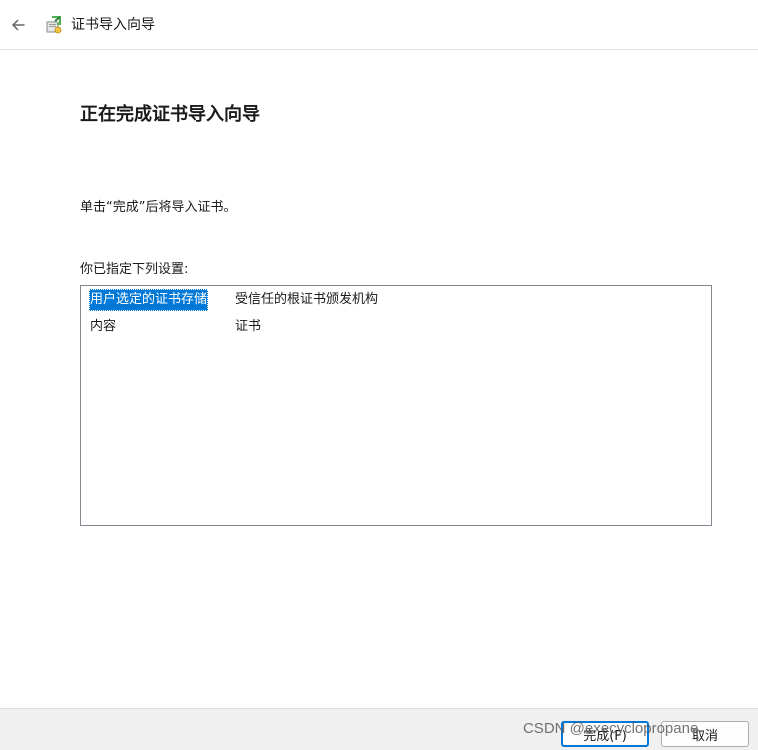  What do you see at coordinates (158, 207) in the screenshot?
I see `instruction-text: 单击“完成”后将导入证书。` at bounding box center [158, 207].